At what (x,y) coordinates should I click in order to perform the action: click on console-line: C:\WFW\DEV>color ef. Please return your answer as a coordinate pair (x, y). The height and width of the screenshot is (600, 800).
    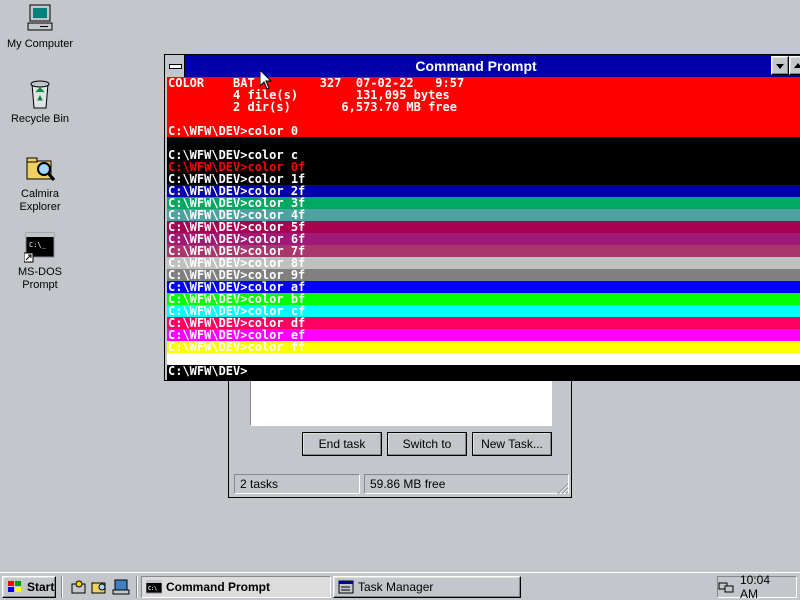
    Looking at the image, I should click on (483, 335).